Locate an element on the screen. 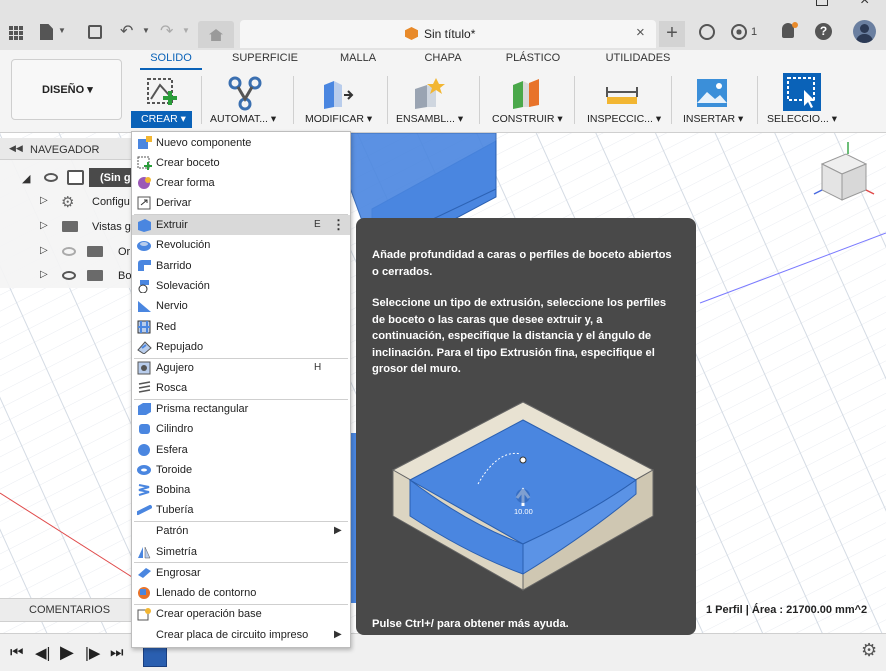 This screenshot has width=886, height=671. menu-item-create-form: Crear forma is located at coordinates (241, 183).